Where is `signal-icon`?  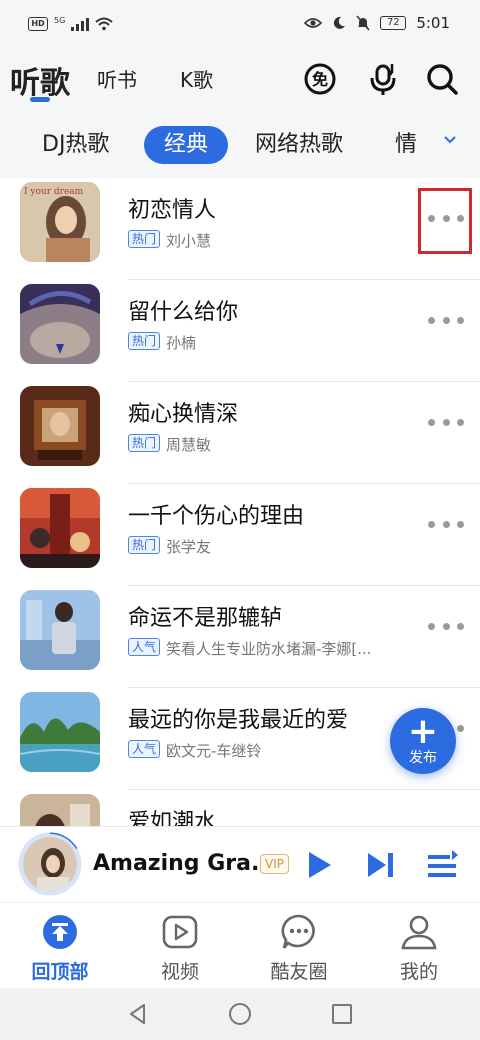
signal-icon is located at coordinates (80, 24).